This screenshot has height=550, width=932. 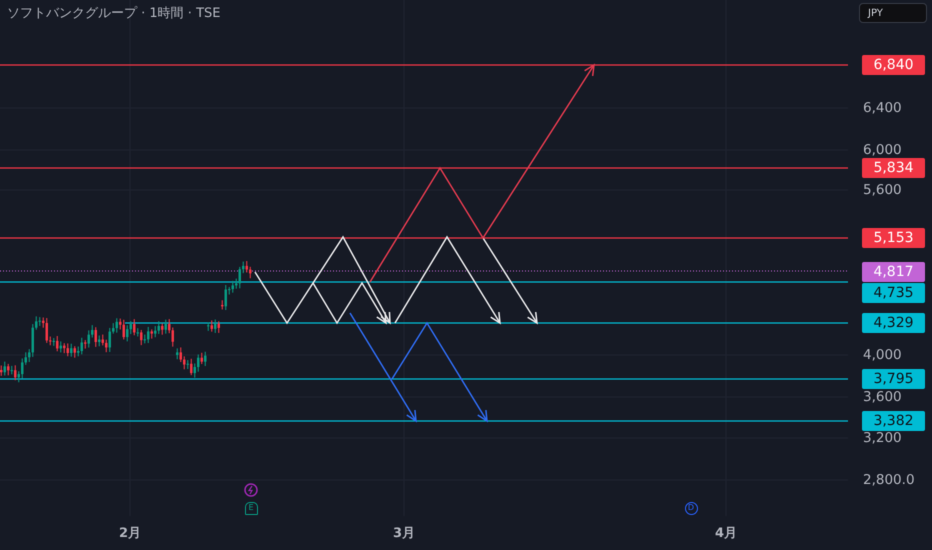 What do you see at coordinates (882, 438) in the screenshot?
I see `price-tick-label: 3,200` at bounding box center [882, 438].